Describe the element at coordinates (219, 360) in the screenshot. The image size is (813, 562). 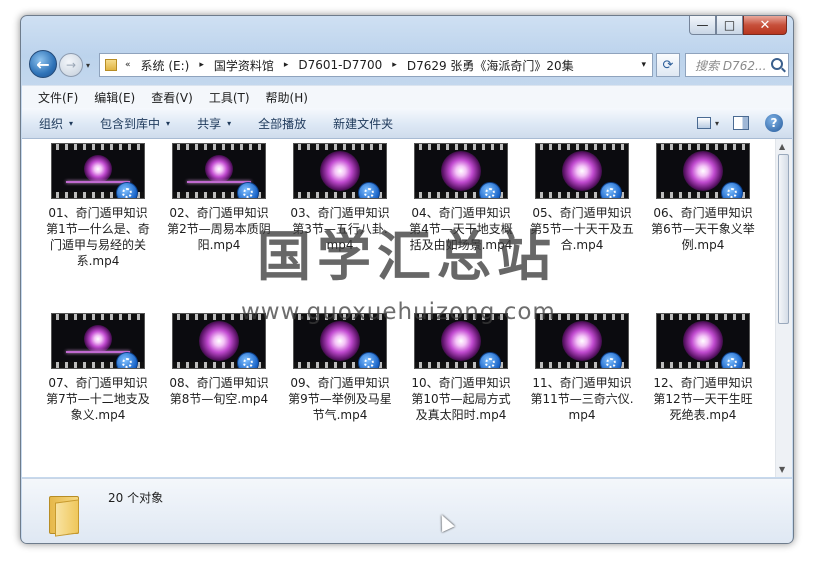
I see `file-item: 08、奇门遁甲知识第8节—旬空.mp4` at that location.